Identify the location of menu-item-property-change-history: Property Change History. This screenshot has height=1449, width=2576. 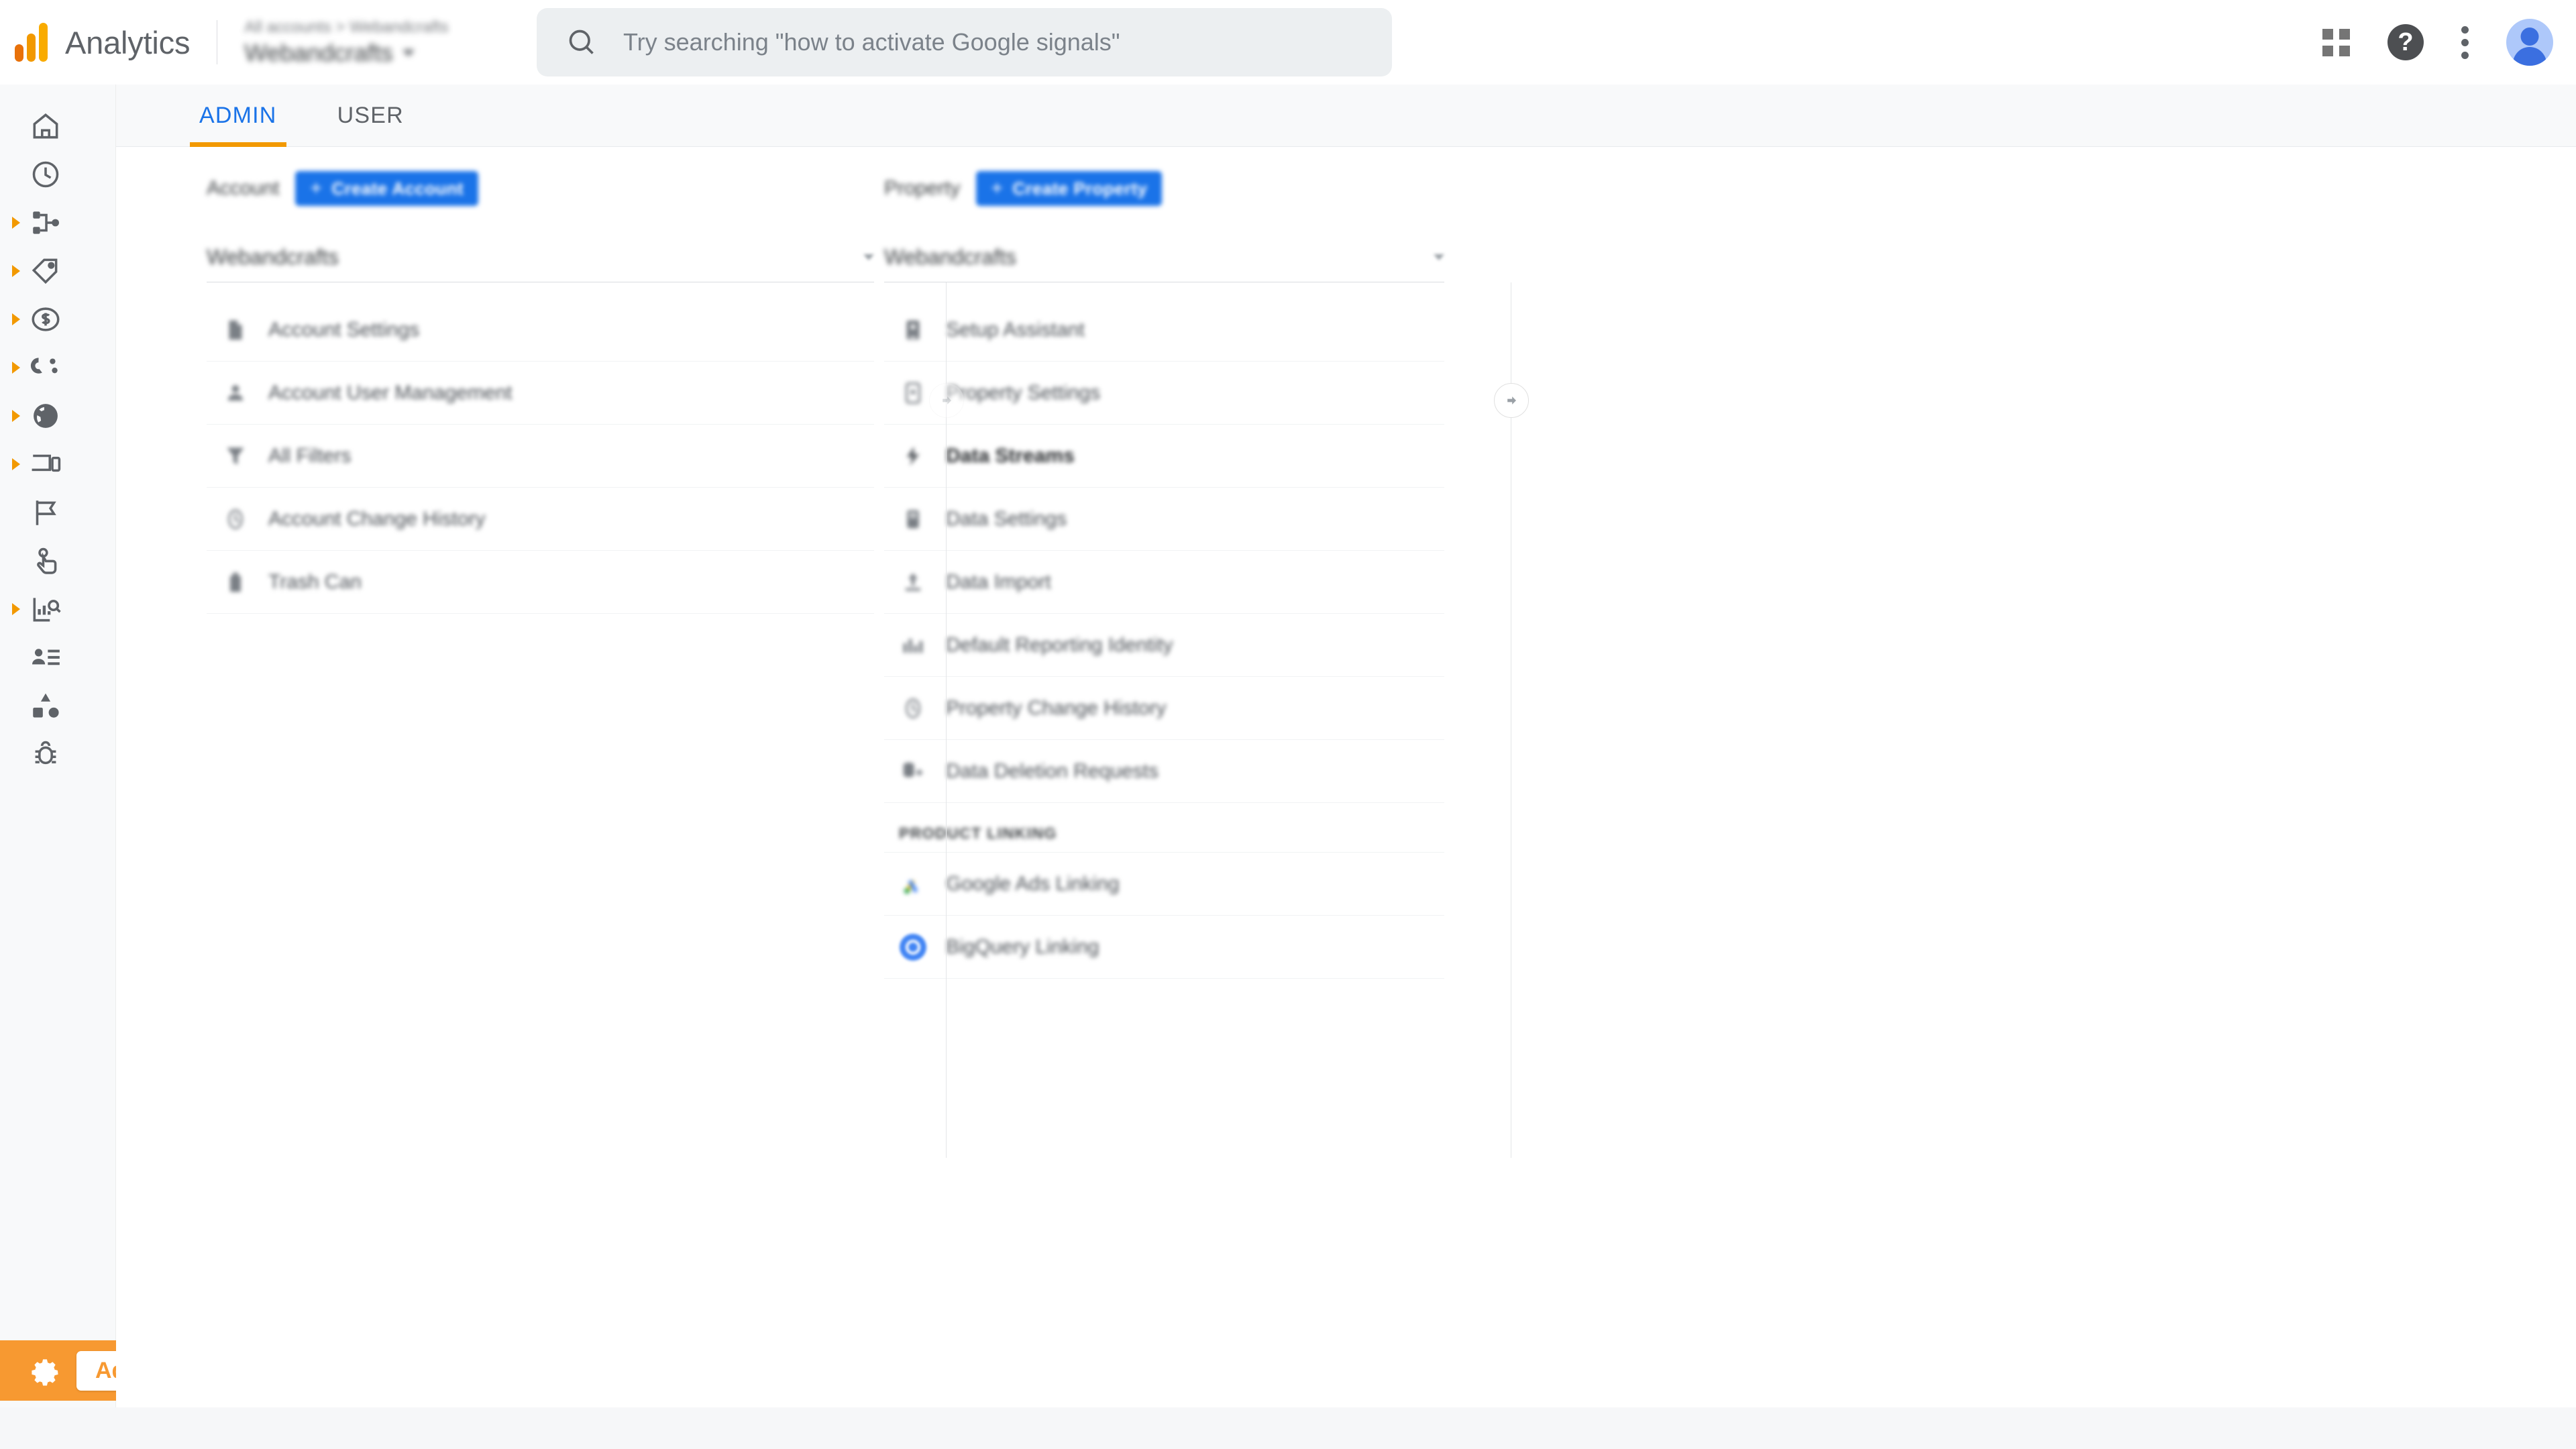
(1164, 708).